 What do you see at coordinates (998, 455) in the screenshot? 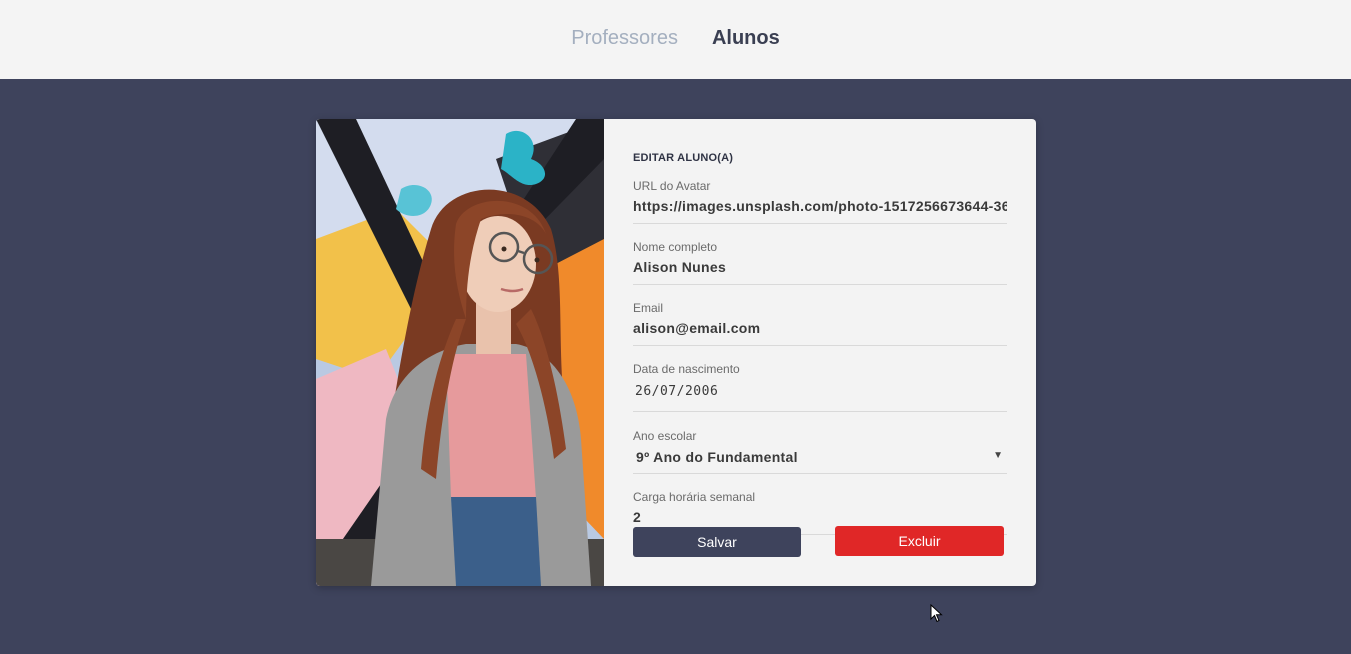
I see `chevron-down-icon: ▼` at bounding box center [998, 455].